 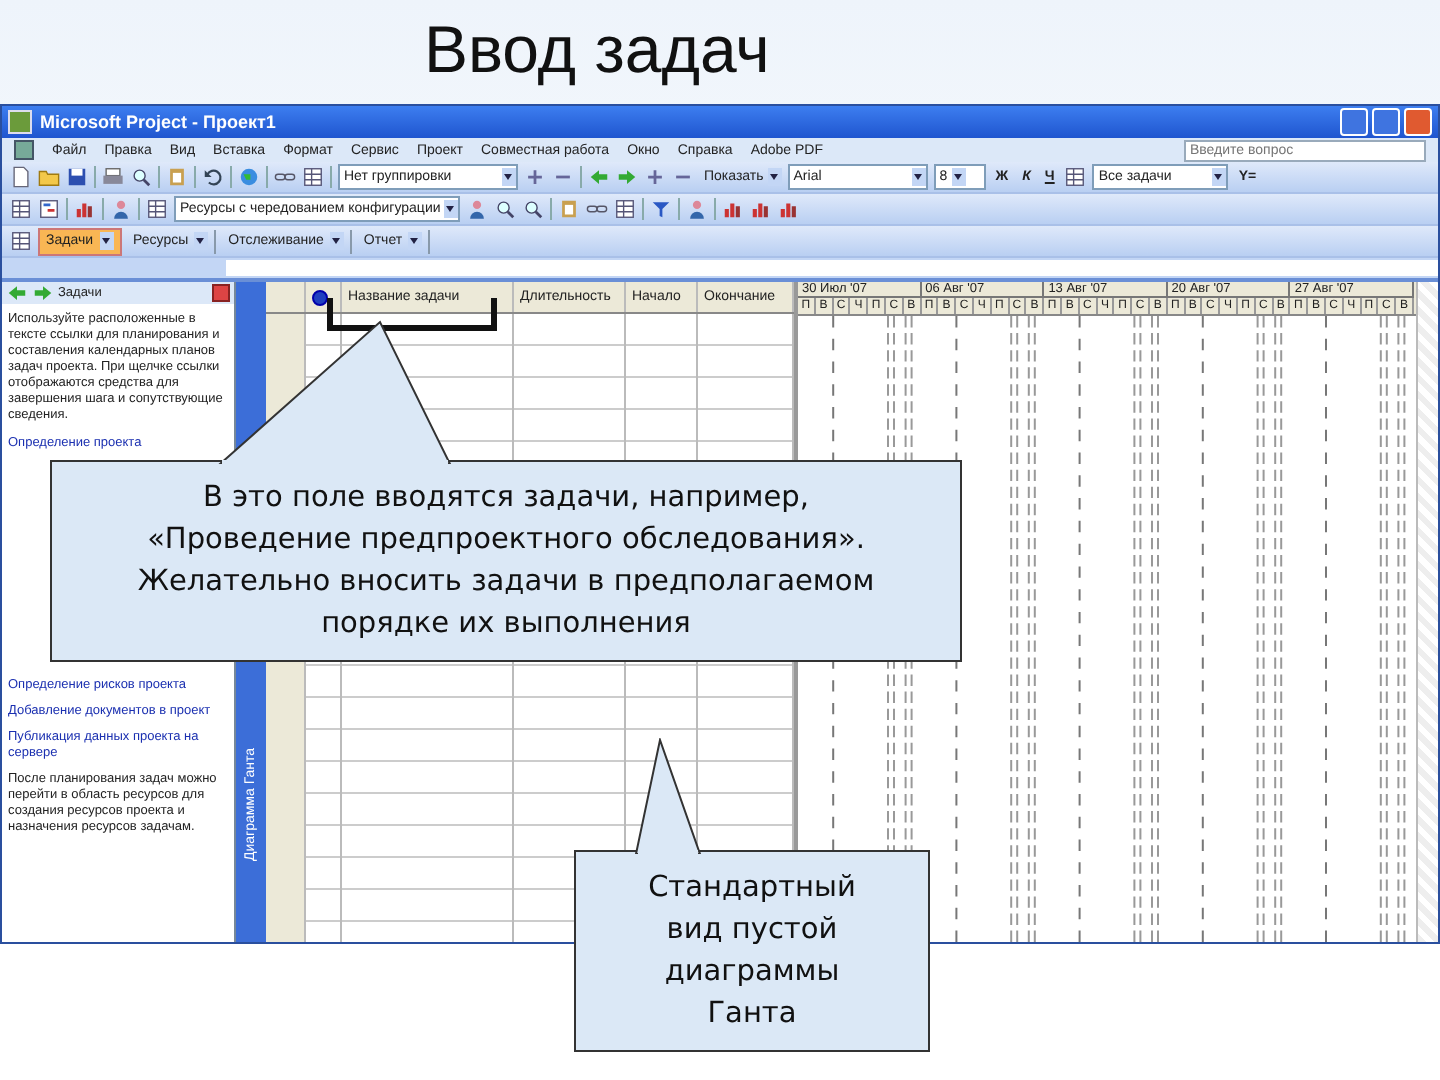 I want to click on callout-tooltip: Стандартный вид пустой диаграммы Ганта, so click(x=752, y=951).